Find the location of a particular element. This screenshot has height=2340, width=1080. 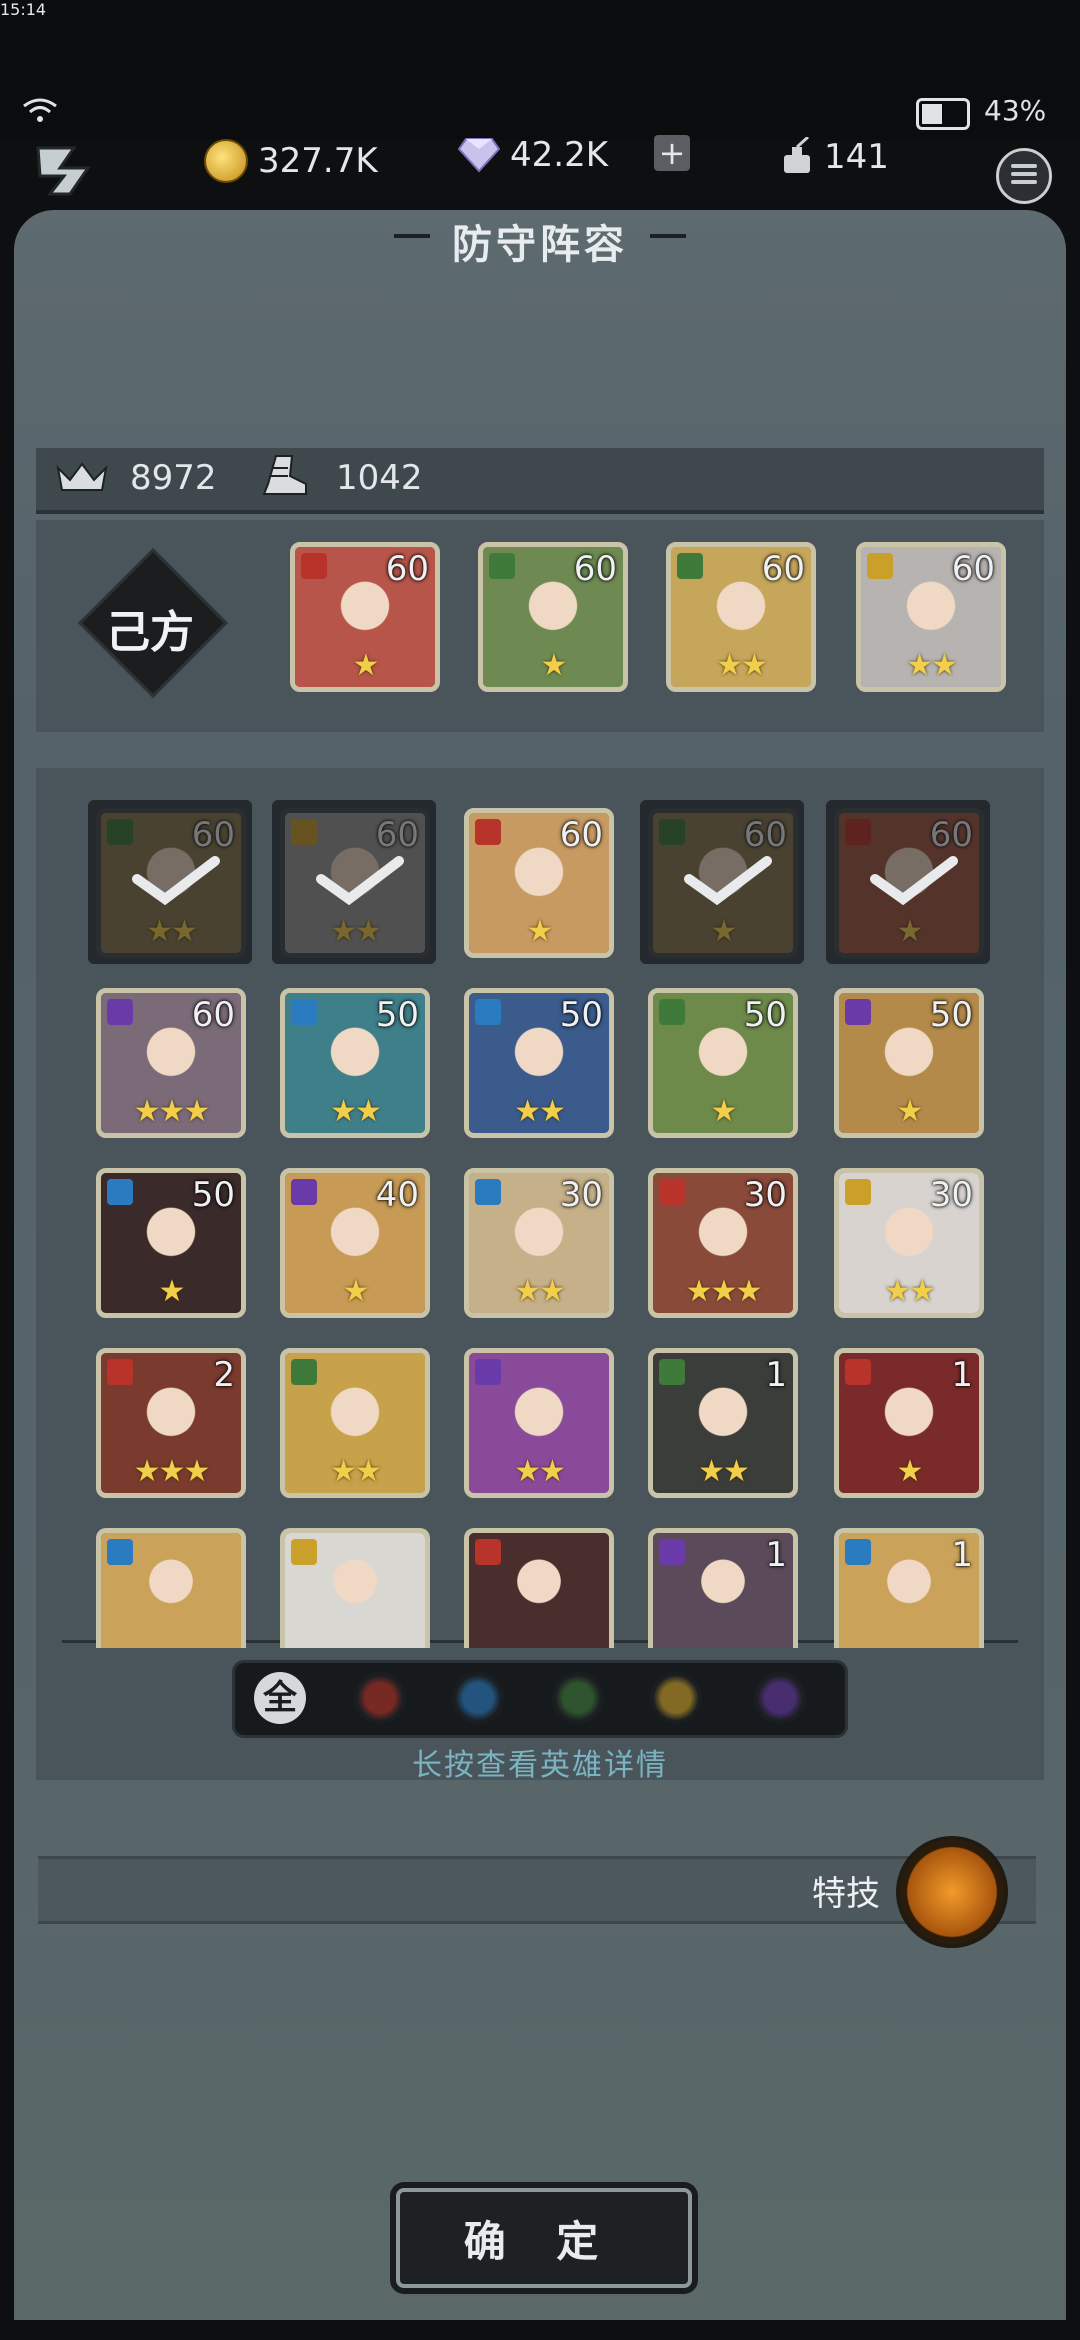

diamond-icon is located at coordinates (479, 155).